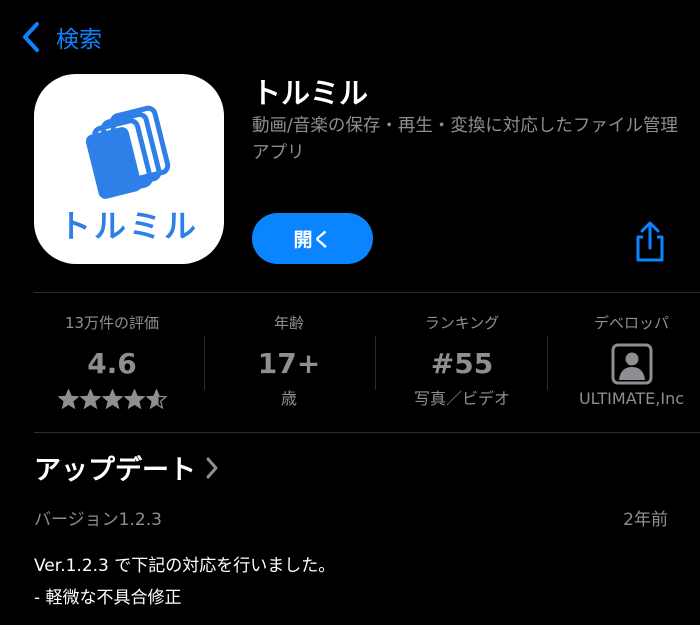 This screenshot has width=700, height=625. What do you see at coordinates (367, 292) in the screenshot?
I see `header-divider` at bounding box center [367, 292].